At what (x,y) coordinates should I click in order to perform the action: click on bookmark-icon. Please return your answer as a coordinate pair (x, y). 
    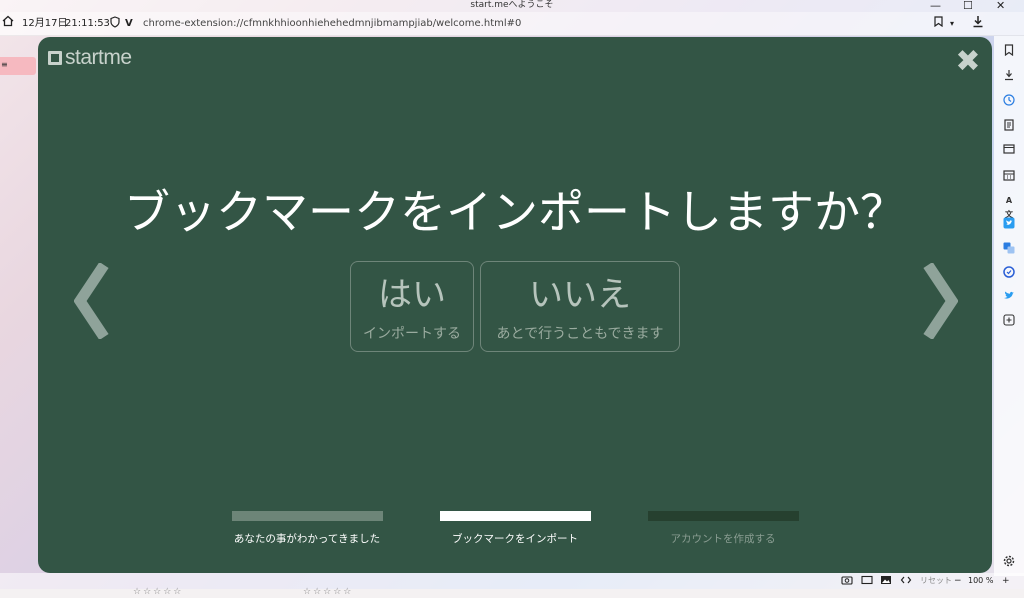
    Looking at the image, I should click on (1009, 51).